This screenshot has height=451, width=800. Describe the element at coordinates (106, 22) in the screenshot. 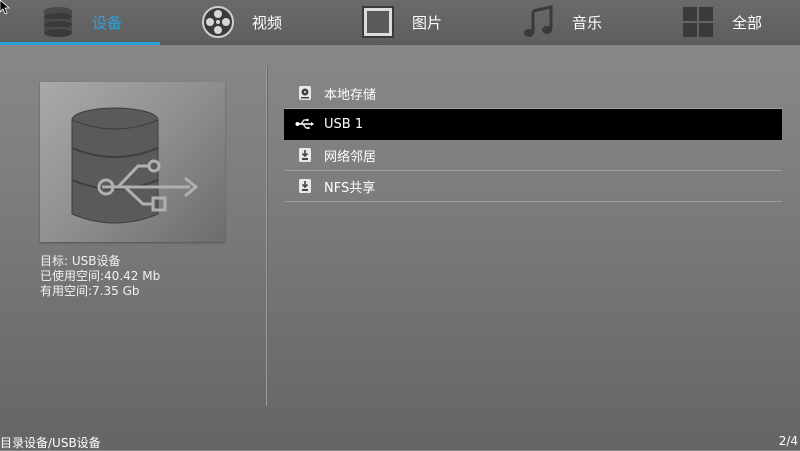

I see `tab-label: 设备` at that location.